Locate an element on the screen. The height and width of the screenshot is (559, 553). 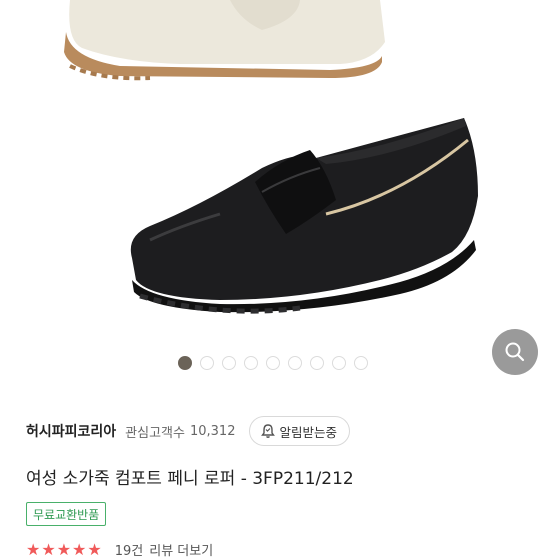
review-more-link: 리뷰 더보기 is located at coordinates (181, 549).